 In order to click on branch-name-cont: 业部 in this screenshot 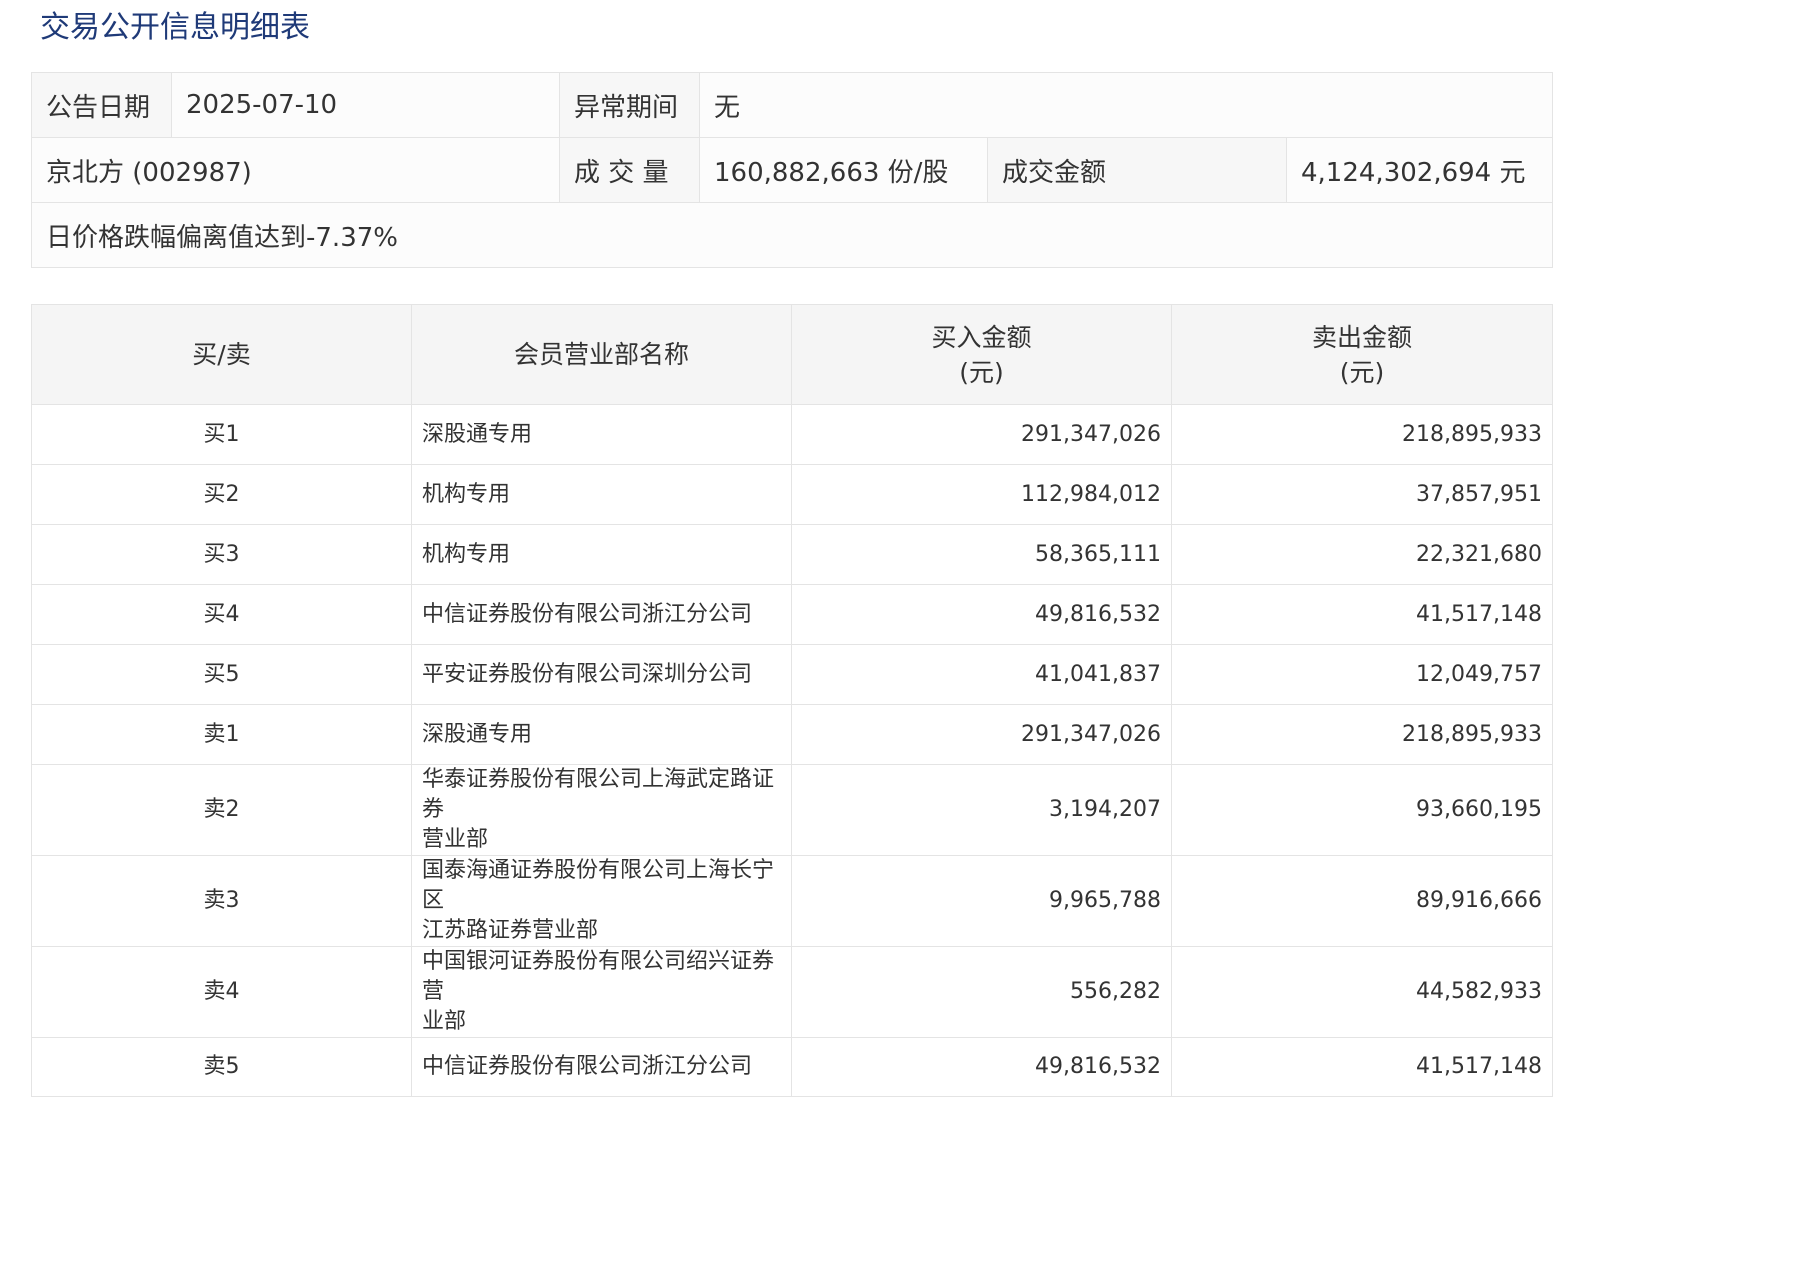, I will do `click(444, 1021)`.